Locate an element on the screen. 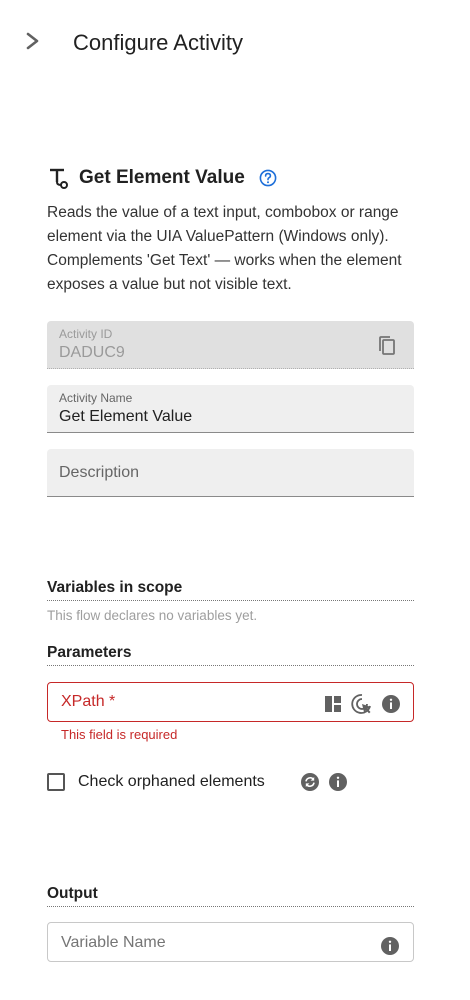 This screenshot has width=470, height=1000. copy-icon is located at coordinates (387, 346).